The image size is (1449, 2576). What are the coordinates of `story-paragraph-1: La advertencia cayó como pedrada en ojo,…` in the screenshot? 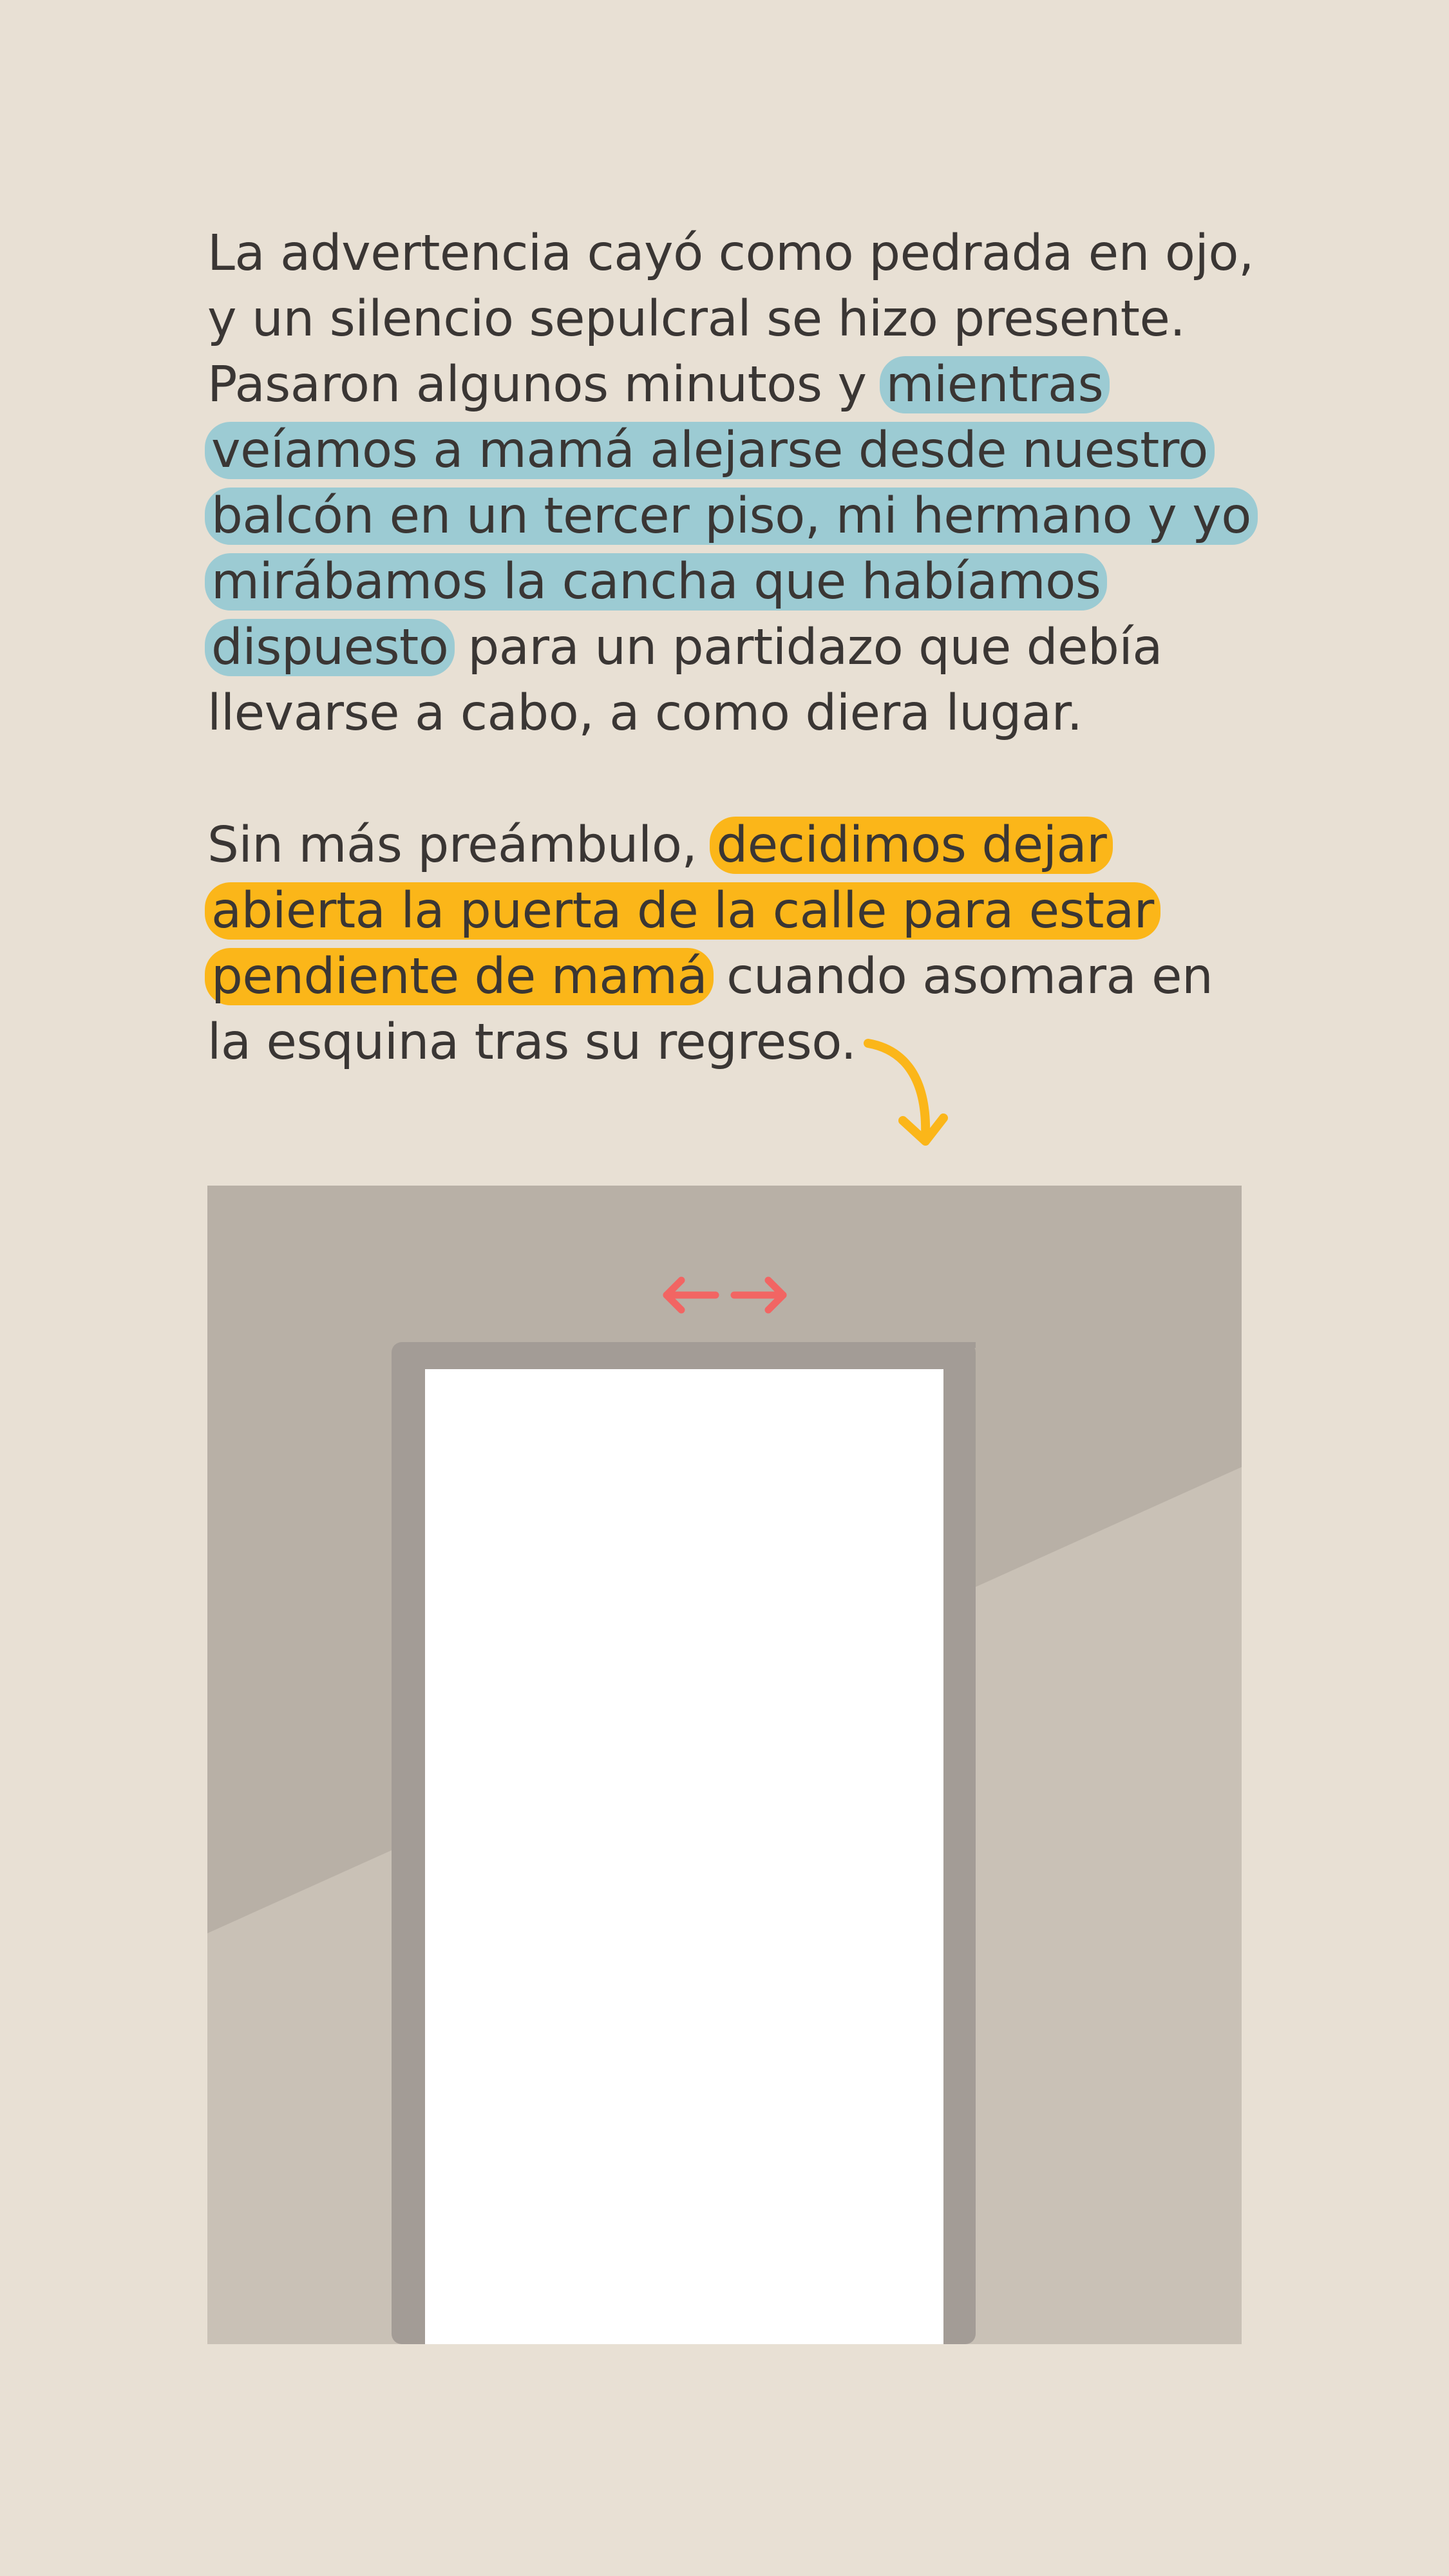 It's located at (734, 483).